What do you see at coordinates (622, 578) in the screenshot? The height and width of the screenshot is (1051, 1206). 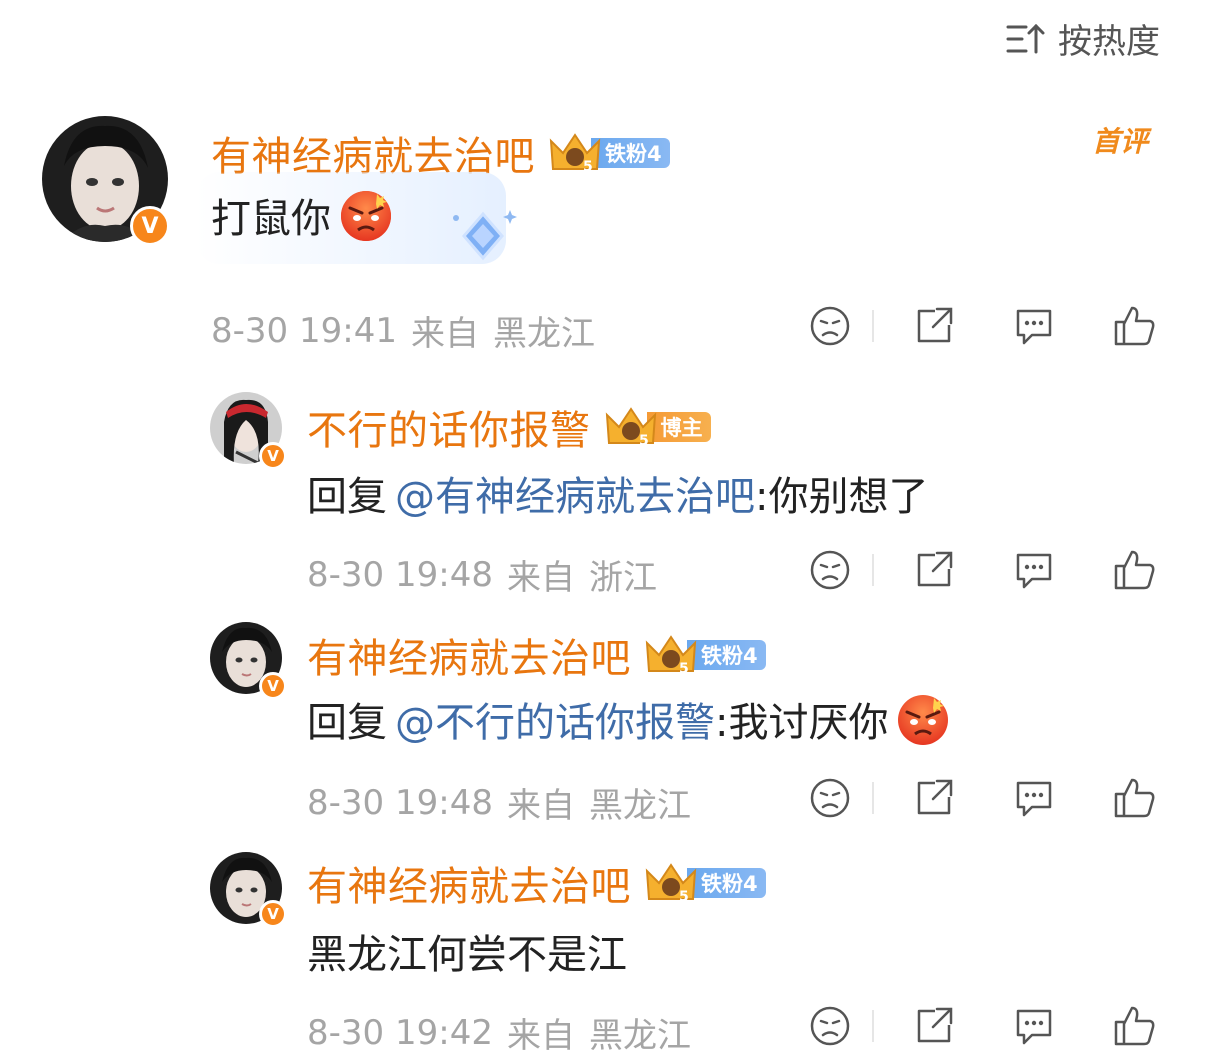 I see `comment-location: 浙江` at bounding box center [622, 578].